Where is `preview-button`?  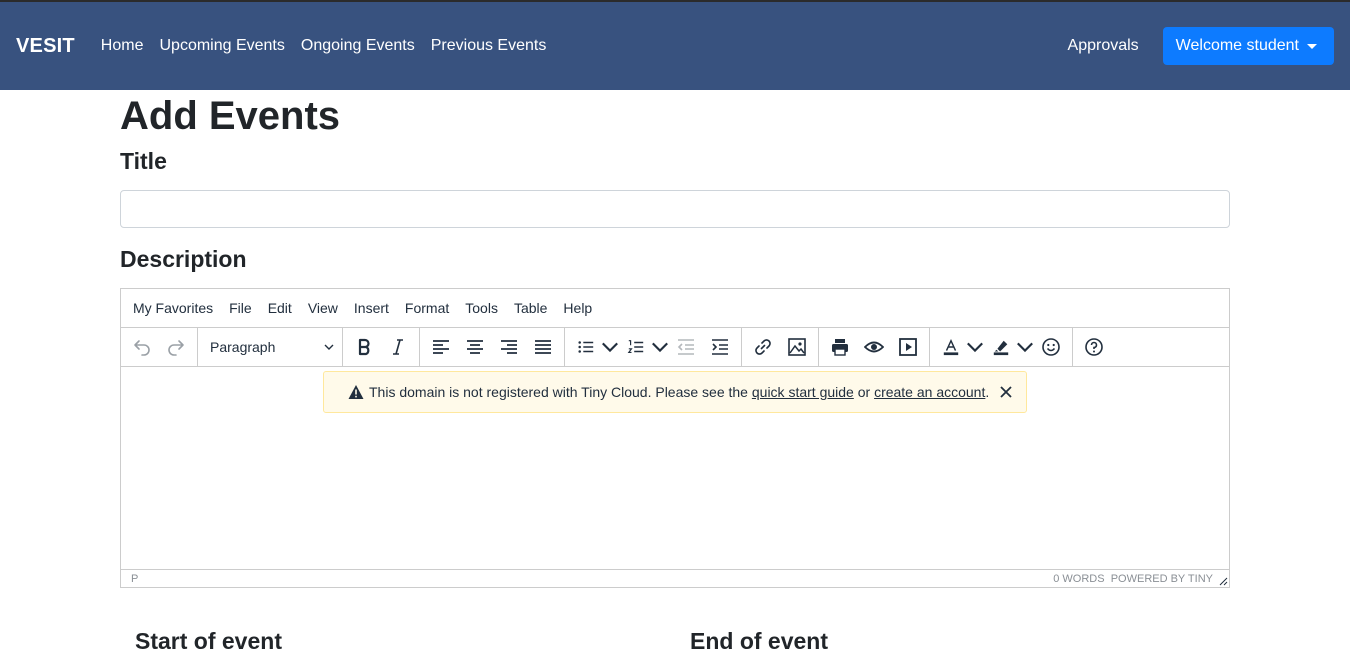 preview-button is located at coordinates (874, 347).